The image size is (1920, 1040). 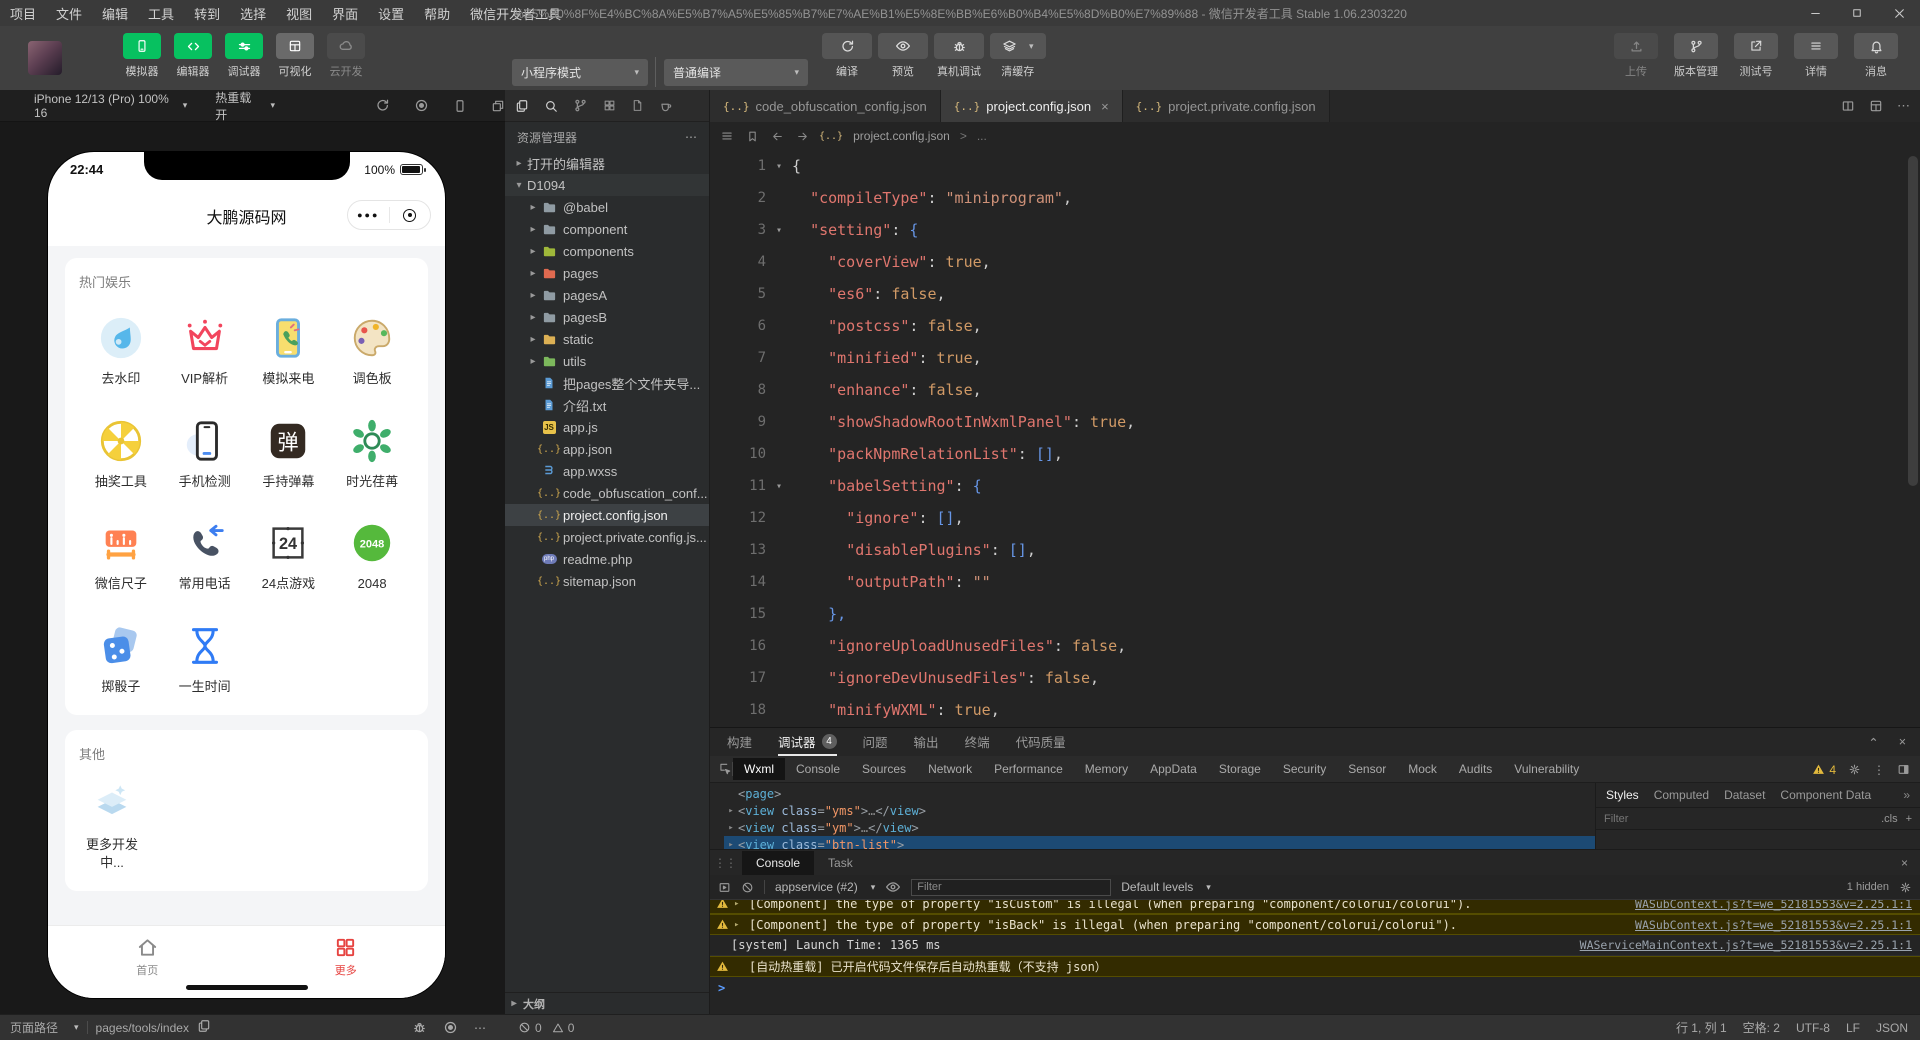 I want to click on problem-counts: 00, so click(x=546, y=1028).